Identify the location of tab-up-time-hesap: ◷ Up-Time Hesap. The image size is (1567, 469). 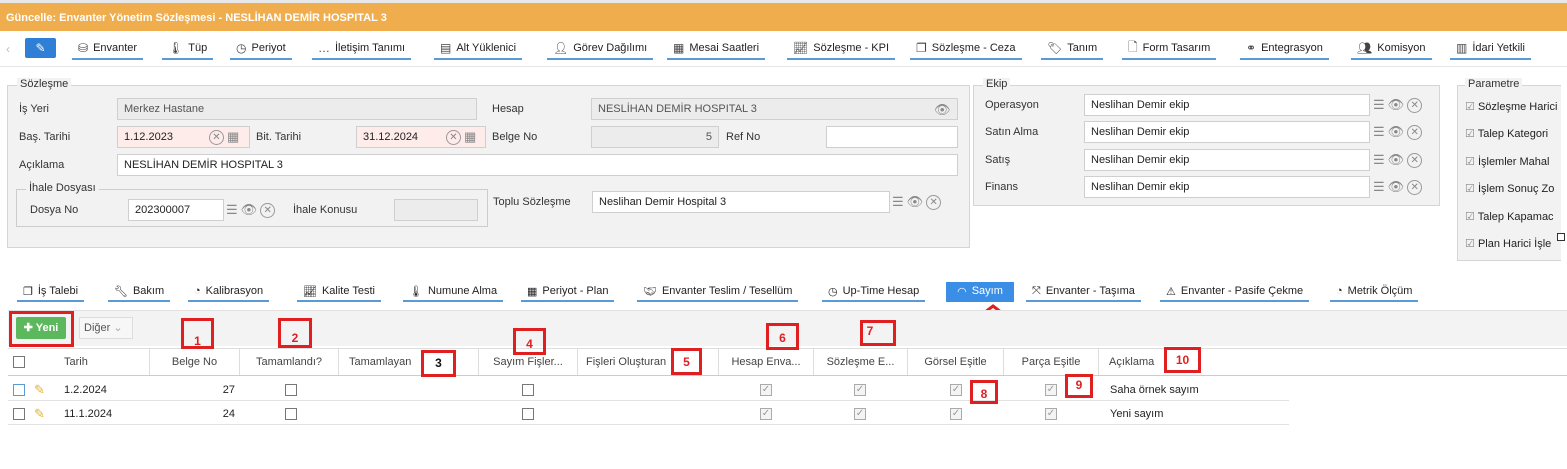
(874, 292).